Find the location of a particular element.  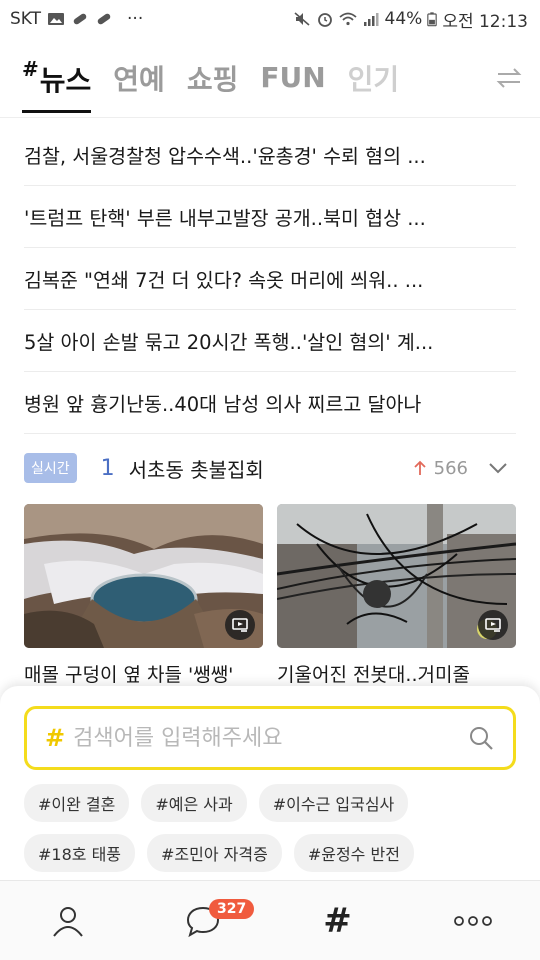

realtime-trending: 실시간 1 서초동 촛불집회 566 is located at coordinates (270, 468).